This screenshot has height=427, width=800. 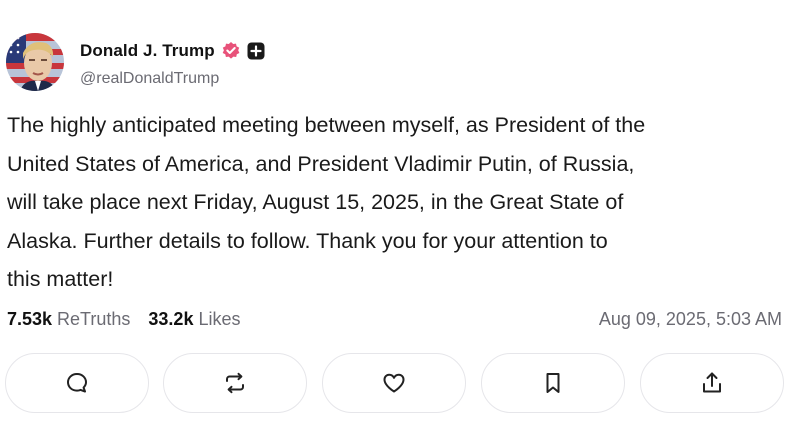 I want to click on retruth-button, so click(x=235, y=383).